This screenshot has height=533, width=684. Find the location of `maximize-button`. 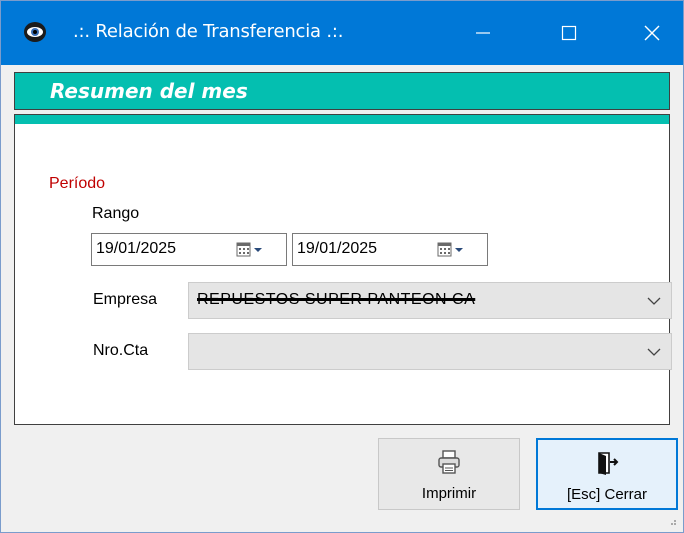

maximize-button is located at coordinates (569, 33).